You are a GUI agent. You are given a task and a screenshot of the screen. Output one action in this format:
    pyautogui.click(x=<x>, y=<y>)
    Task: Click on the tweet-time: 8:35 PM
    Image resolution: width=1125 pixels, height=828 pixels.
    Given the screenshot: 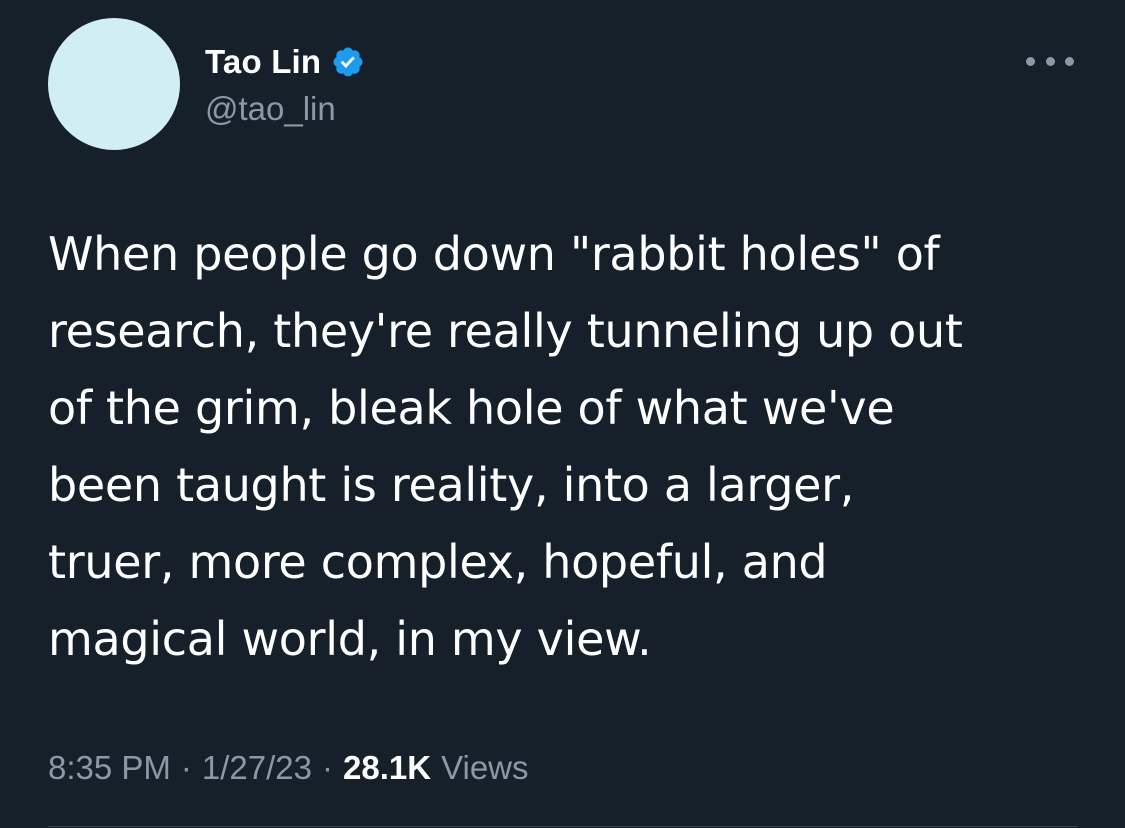 What is the action you would take?
    pyautogui.click(x=109, y=768)
    